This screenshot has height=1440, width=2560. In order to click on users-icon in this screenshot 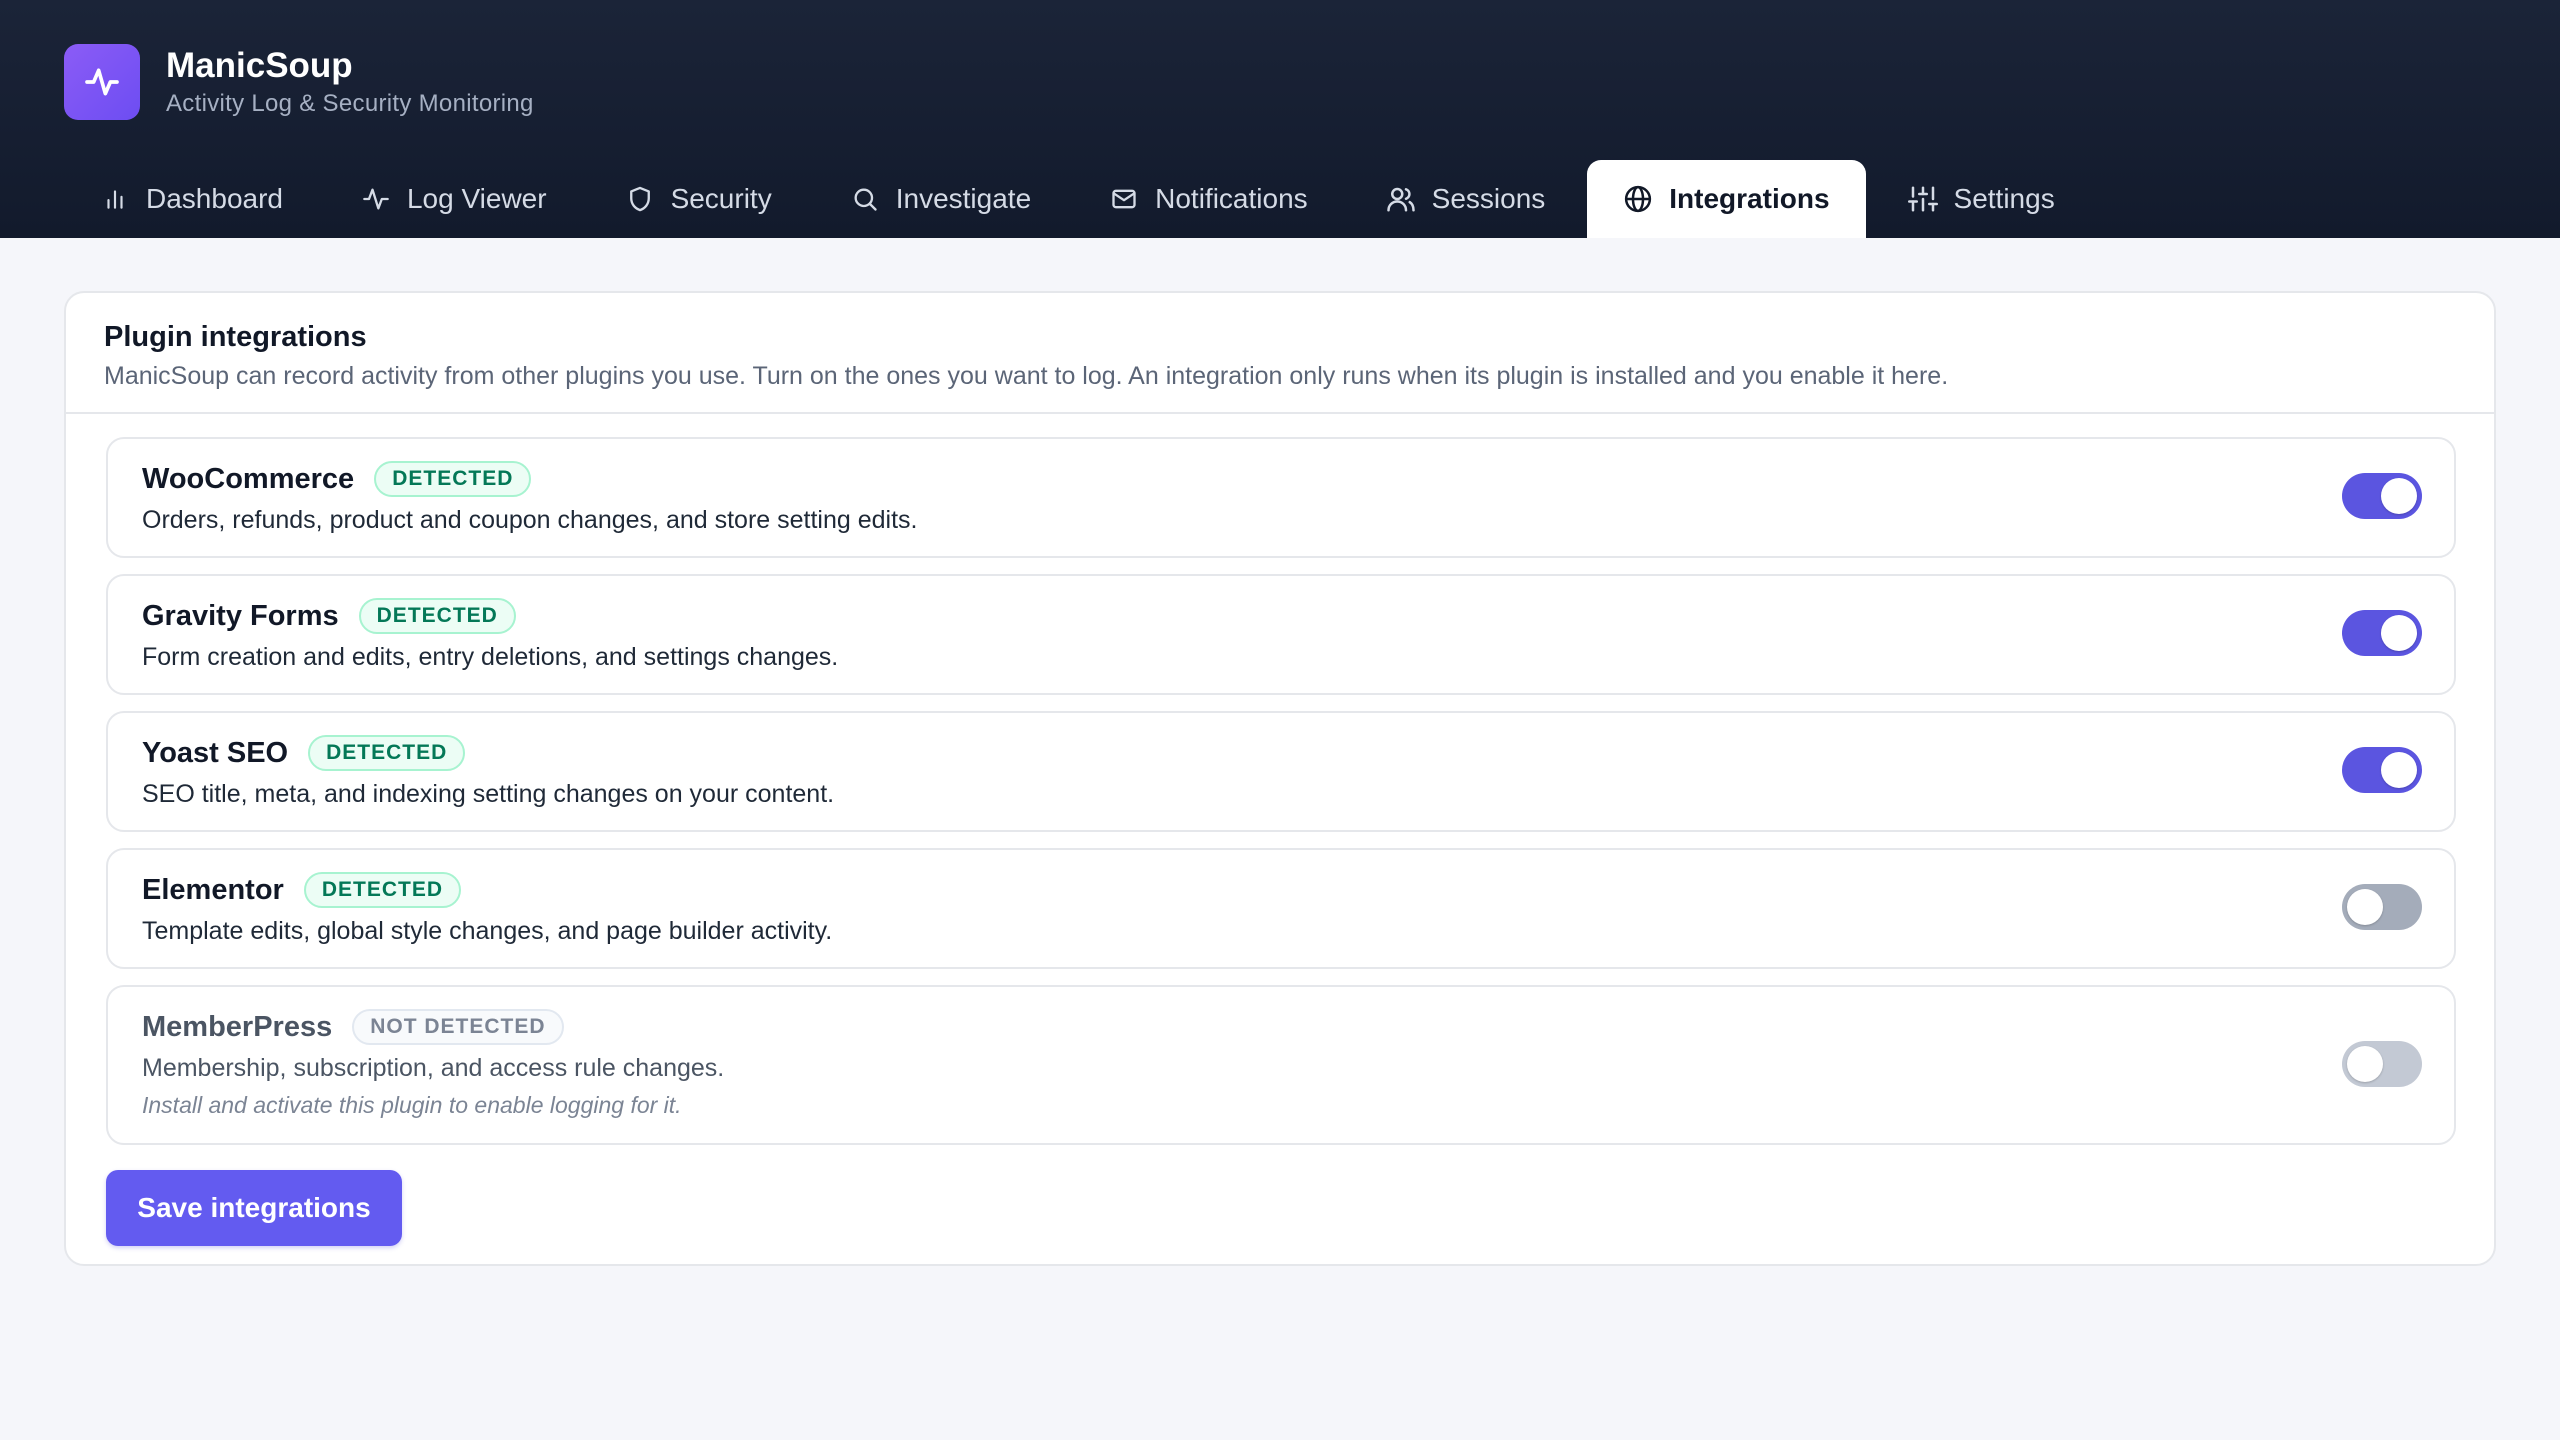, I will do `click(1401, 199)`.